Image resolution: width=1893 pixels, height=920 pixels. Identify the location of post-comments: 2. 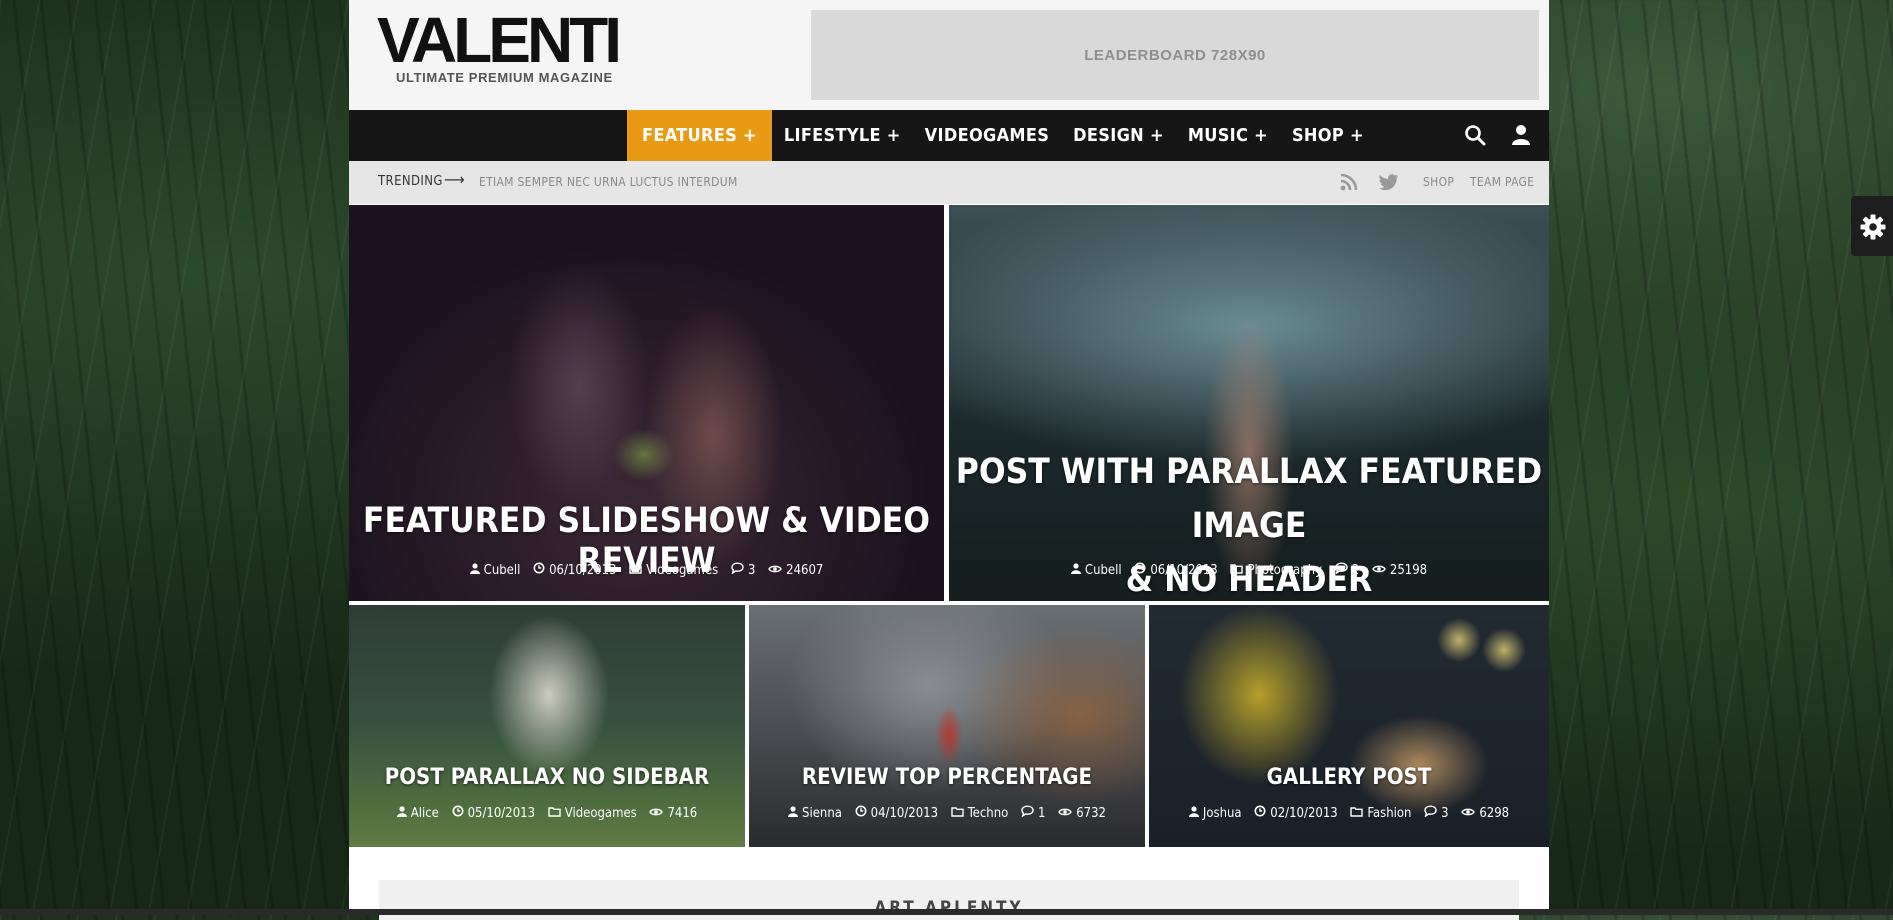
(1355, 570).